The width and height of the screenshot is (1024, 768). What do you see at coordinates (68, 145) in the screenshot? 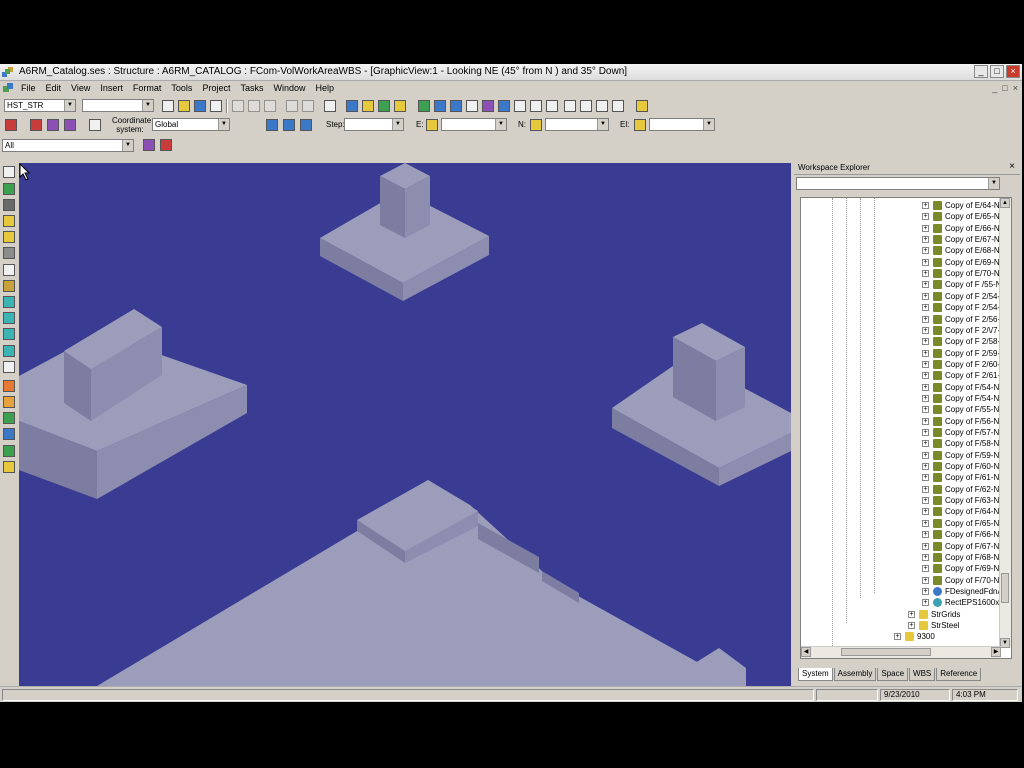
I see `locate-filter-combo: All ▼` at bounding box center [68, 145].